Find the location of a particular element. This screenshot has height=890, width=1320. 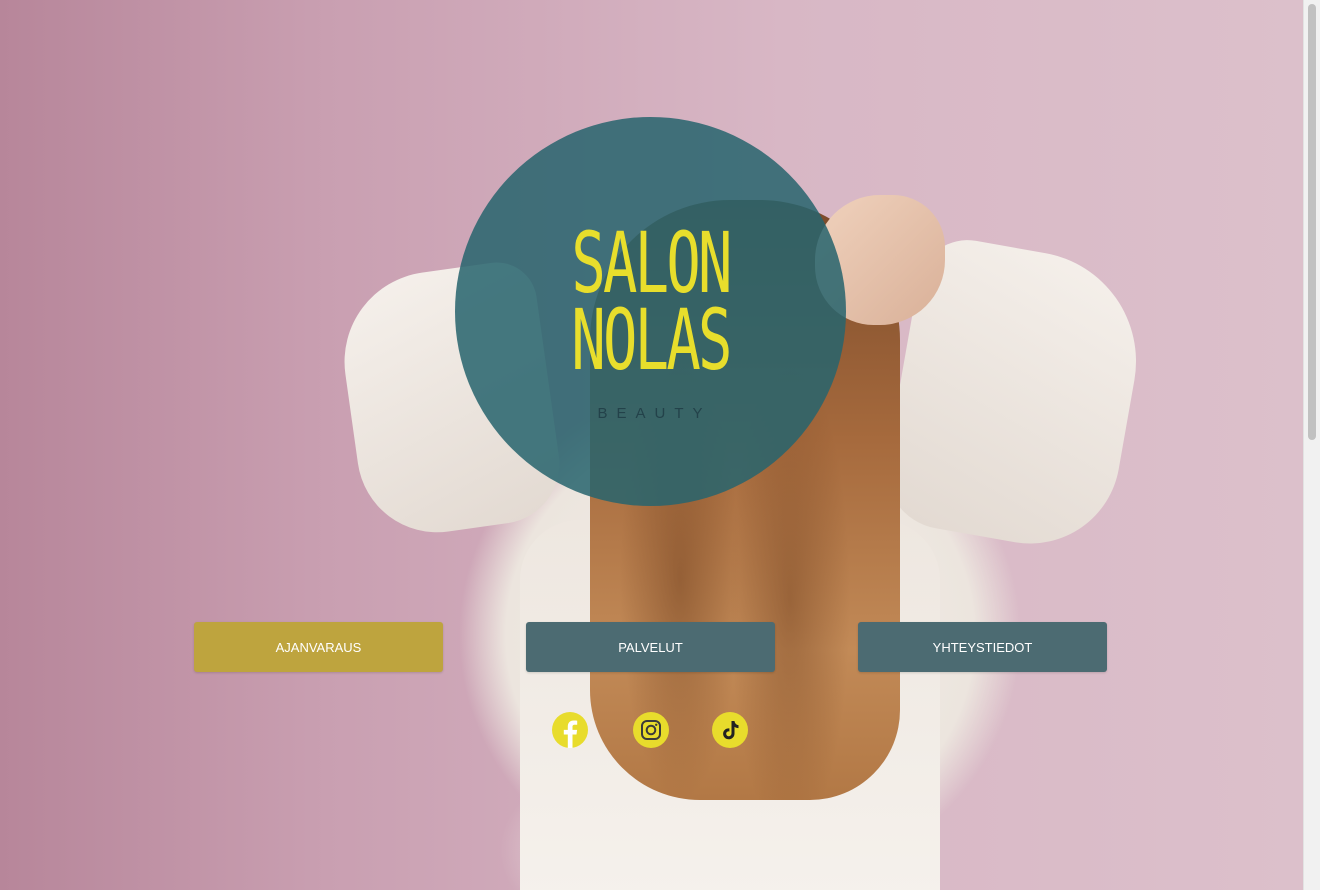

logo: SALON NOLAS BEAUTY is located at coordinates (650, 311).